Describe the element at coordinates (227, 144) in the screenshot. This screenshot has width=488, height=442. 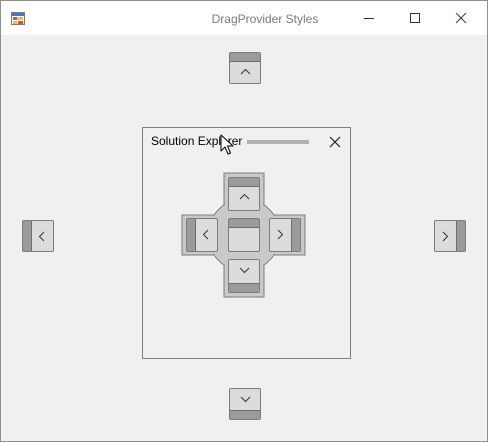
I see `mouse-cursor-icon` at that location.